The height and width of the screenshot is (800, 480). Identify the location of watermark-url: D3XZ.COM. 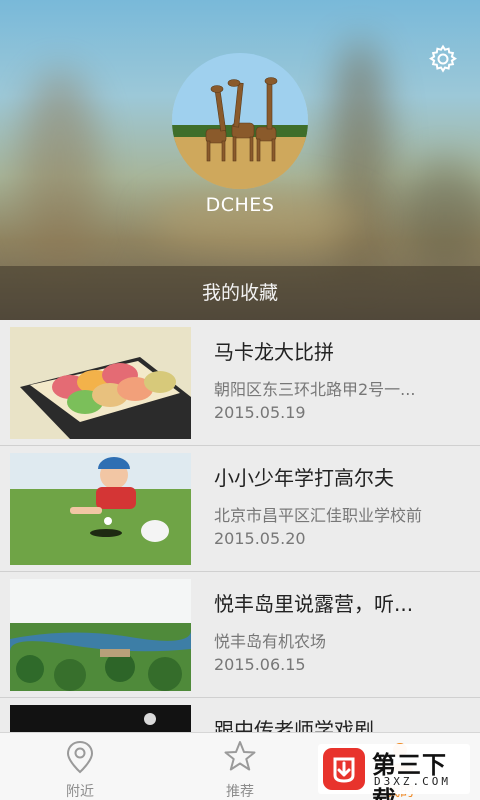
(412, 781).